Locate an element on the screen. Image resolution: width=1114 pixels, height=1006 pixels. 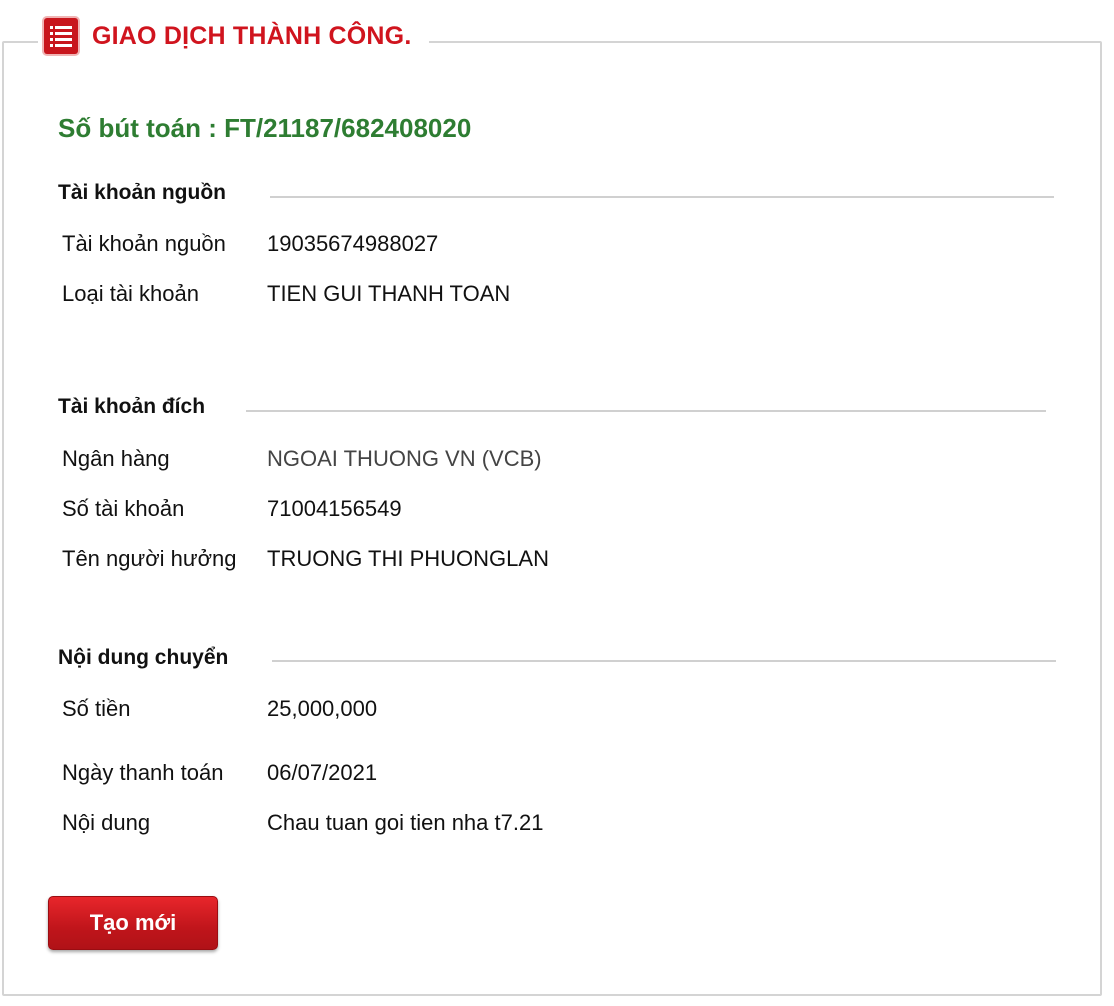
page-title: GIAO DỊCH THÀNH CÔNG. is located at coordinates (252, 35).